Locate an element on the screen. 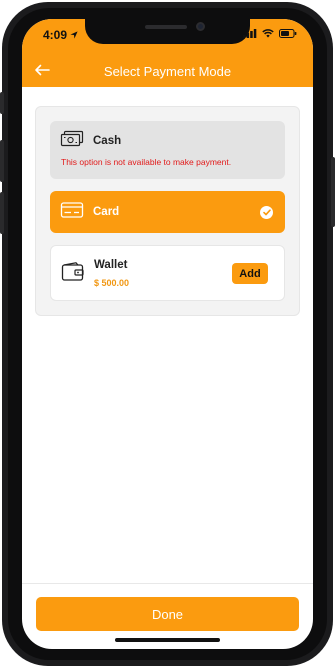  wifi-icon is located at coordinates (268, 33).